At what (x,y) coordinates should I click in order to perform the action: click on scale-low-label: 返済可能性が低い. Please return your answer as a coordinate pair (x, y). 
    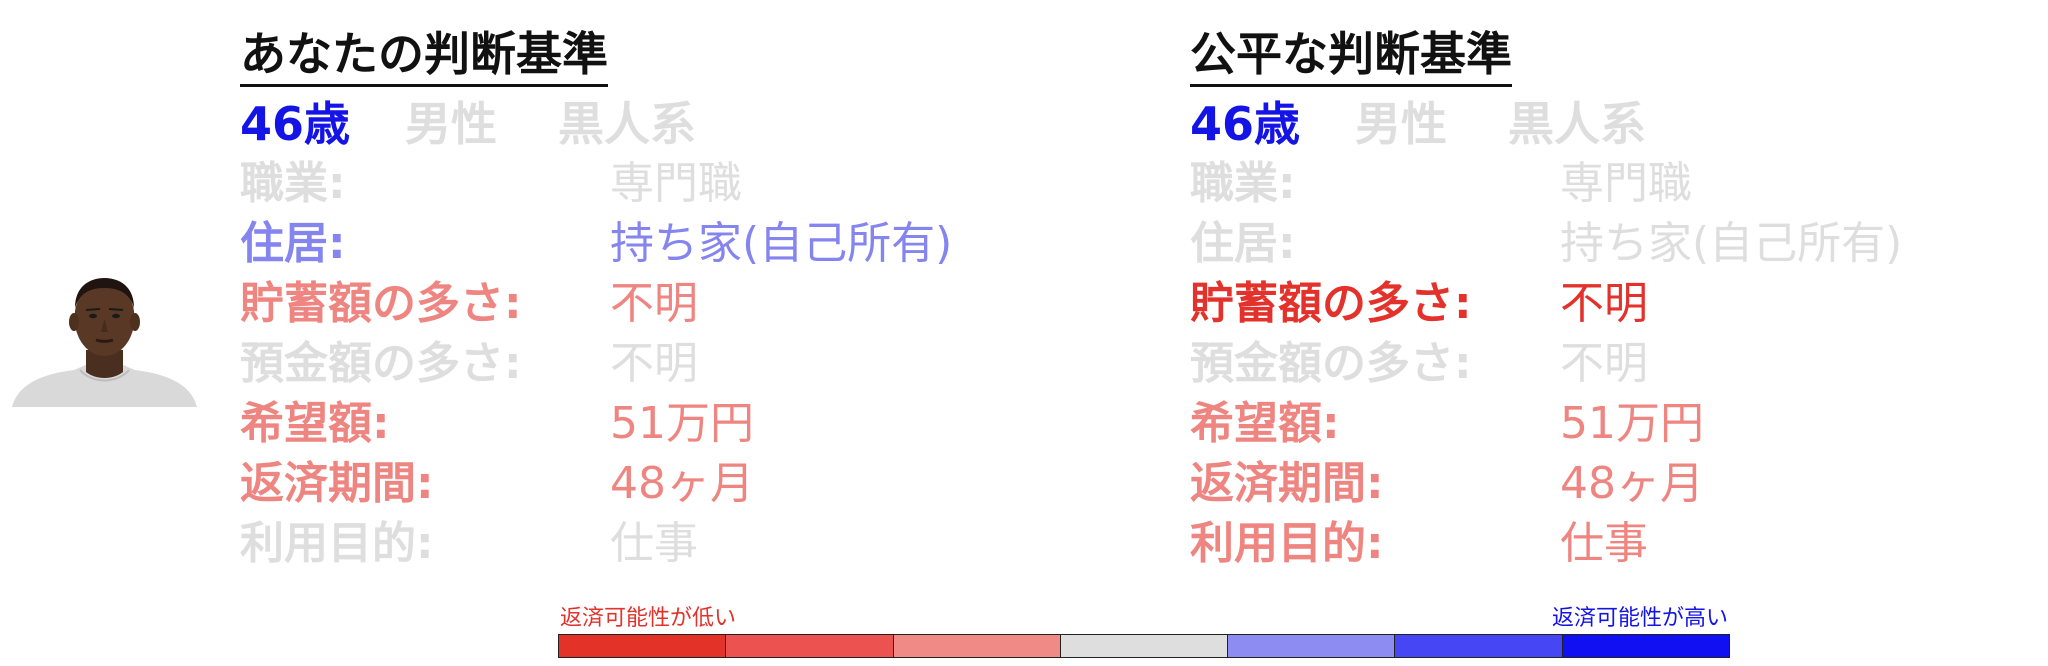
    Looking at the image, I should click on (648, 618).